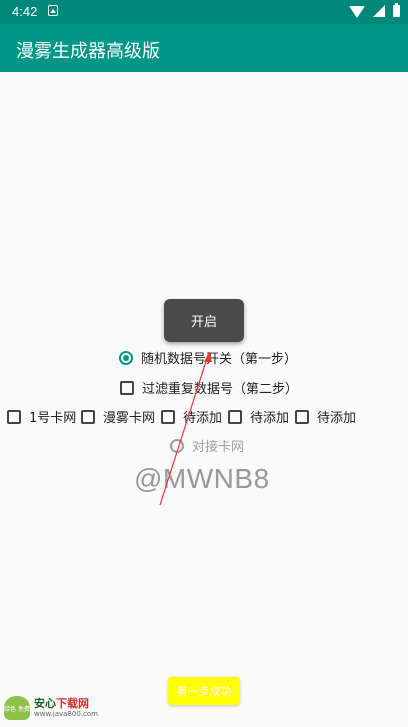  What do you see at coordinates (127, 387) in the screenshot?
I see `filter-dupes-checkbox` at bounding box center [127, 387].